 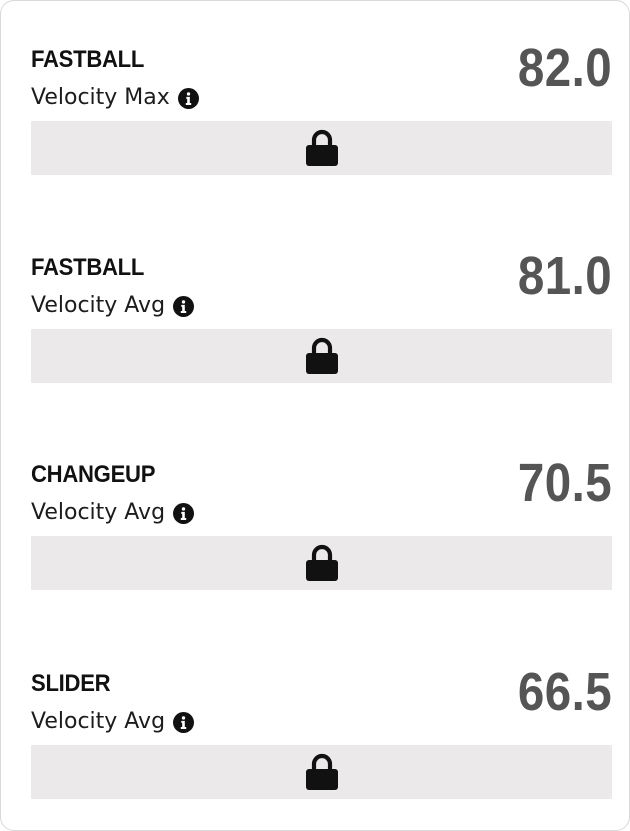 I want to click on pitch-type-label: CHANGEUP, so click(x=93, y=474).